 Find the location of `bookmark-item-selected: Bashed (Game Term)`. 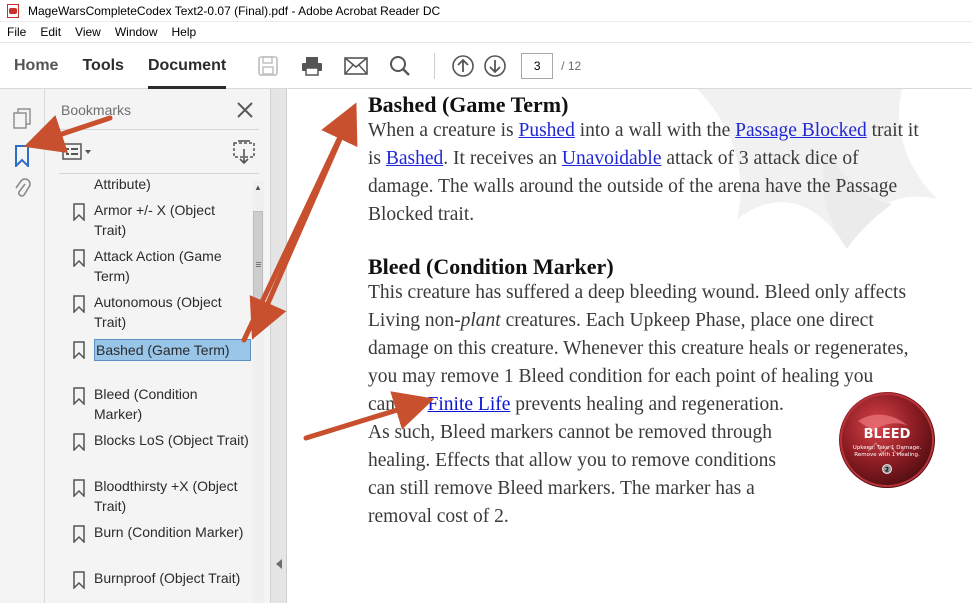

bookmark-item-selected: Bashed (Game Term) is located at coordinates (155, 357).